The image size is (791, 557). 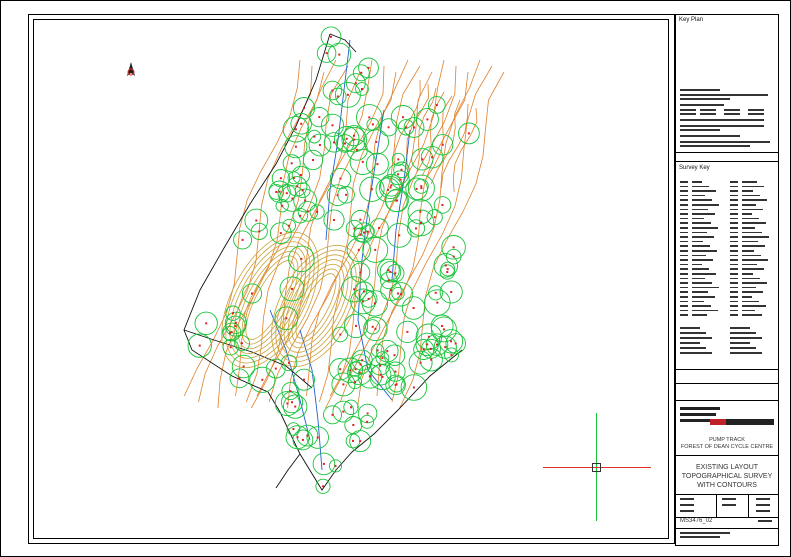 What do you see at coordinates (691, 20) in the screenshot?
I see `key-plan-label: Key Plan` at bounding box center [691, 20].